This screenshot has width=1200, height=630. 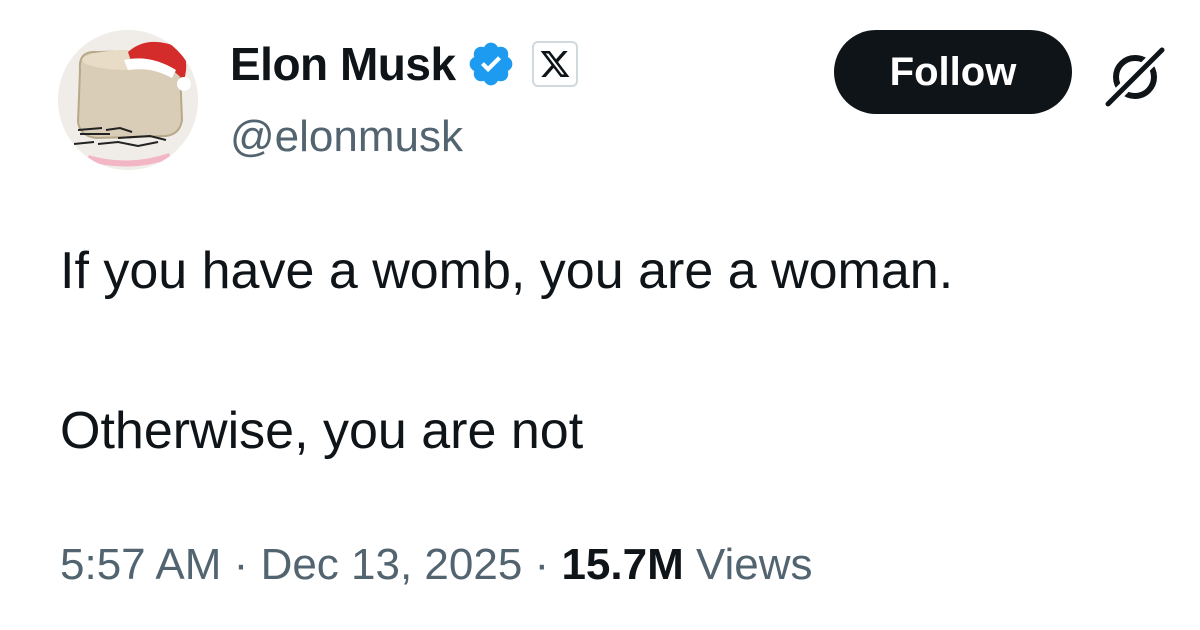 What do you see at coordinates (953, 72) in the screenshot?
I see `follow-button: Follow` at bounding box center [953, 72].